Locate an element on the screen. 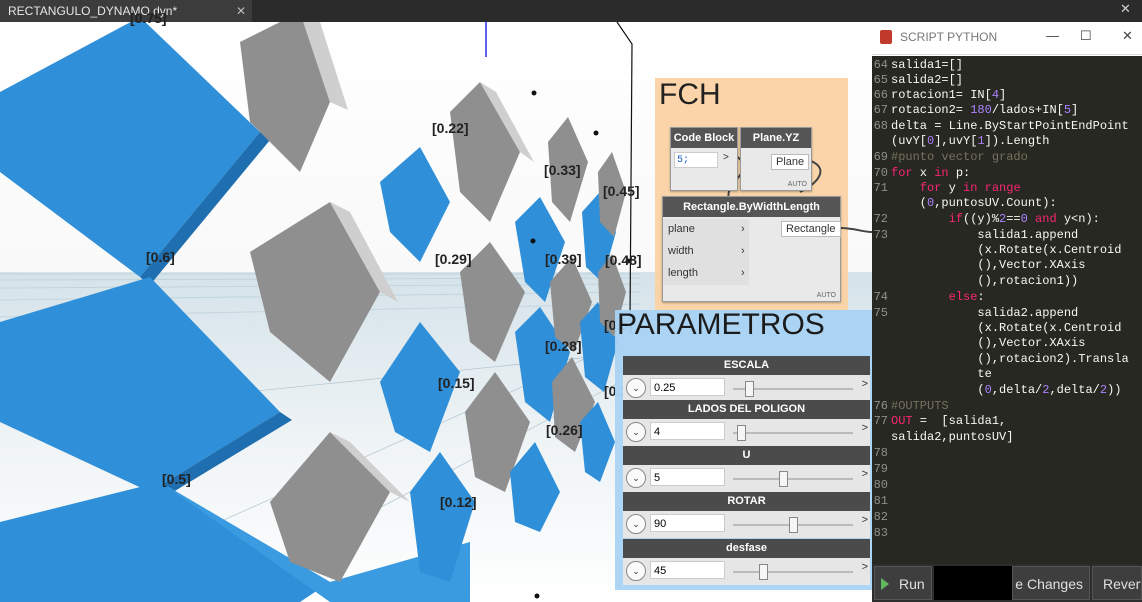  python-window-icon is located at coordinates (886, 37).